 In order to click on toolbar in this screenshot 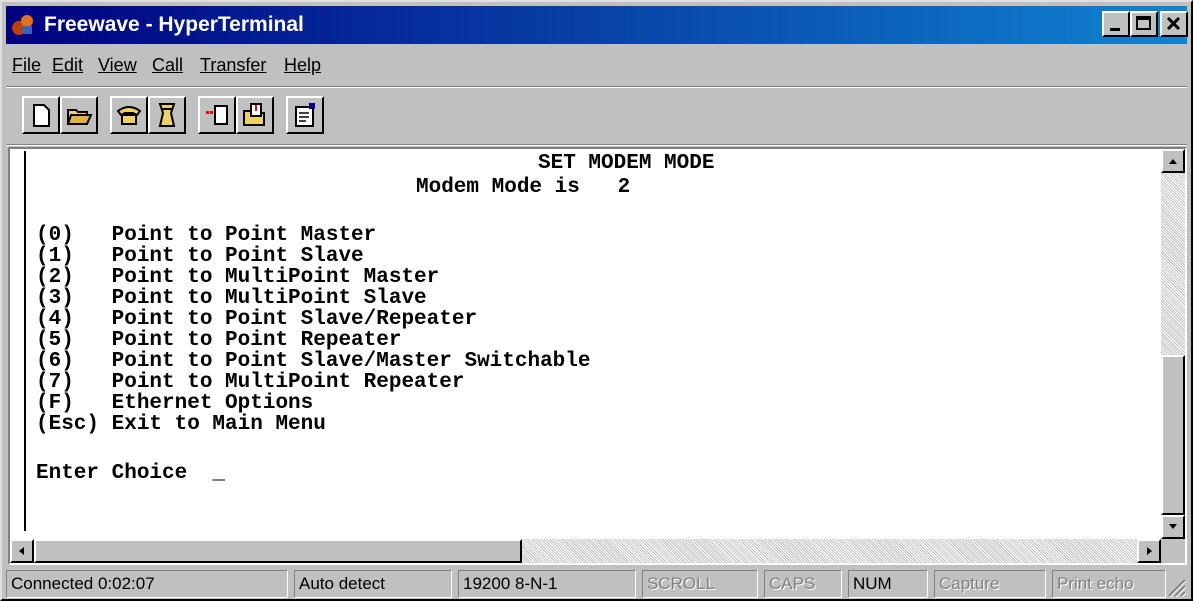, I will do `click(596, 115)`.